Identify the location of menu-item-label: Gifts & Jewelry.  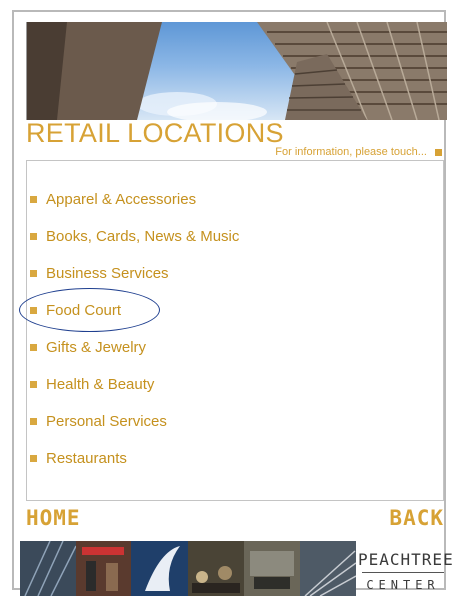
(96, 347).